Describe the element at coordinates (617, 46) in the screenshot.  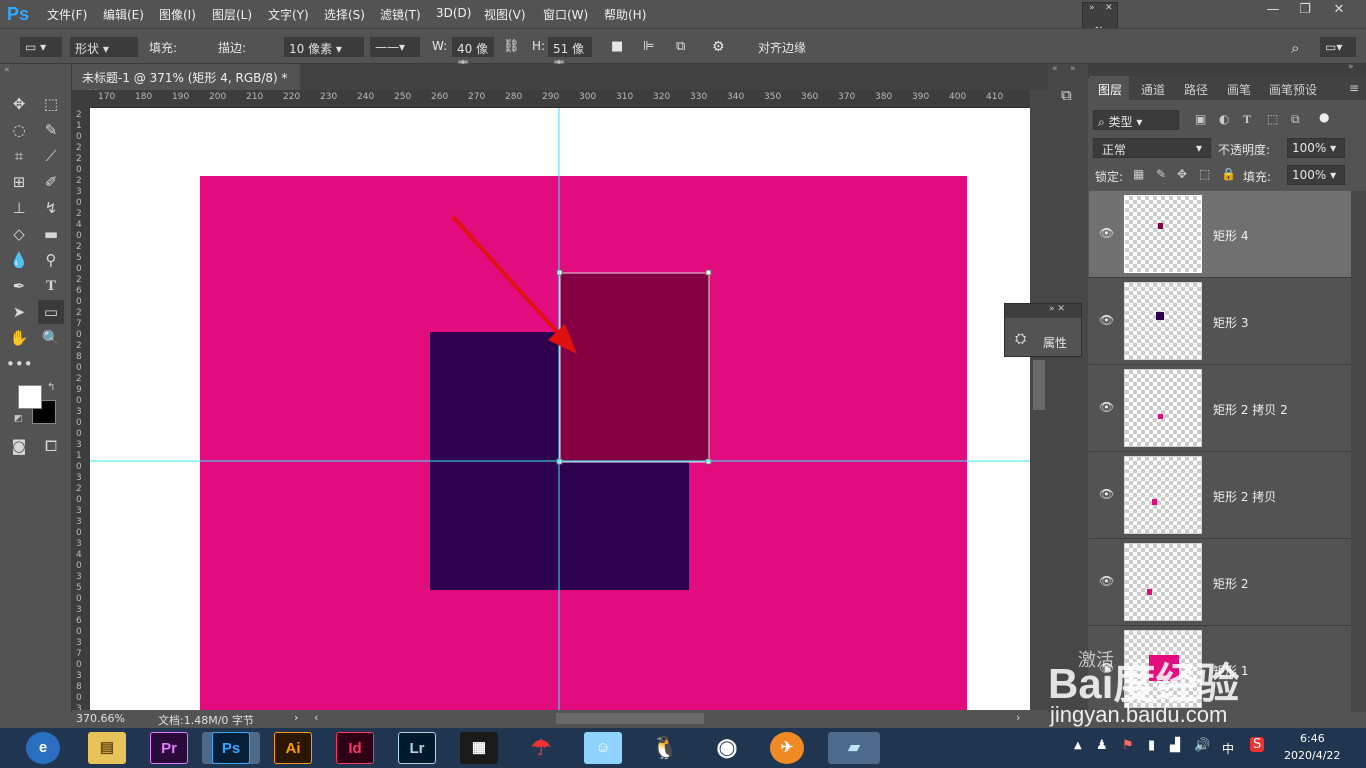
I see `path-operations-icon: ■` at that location.